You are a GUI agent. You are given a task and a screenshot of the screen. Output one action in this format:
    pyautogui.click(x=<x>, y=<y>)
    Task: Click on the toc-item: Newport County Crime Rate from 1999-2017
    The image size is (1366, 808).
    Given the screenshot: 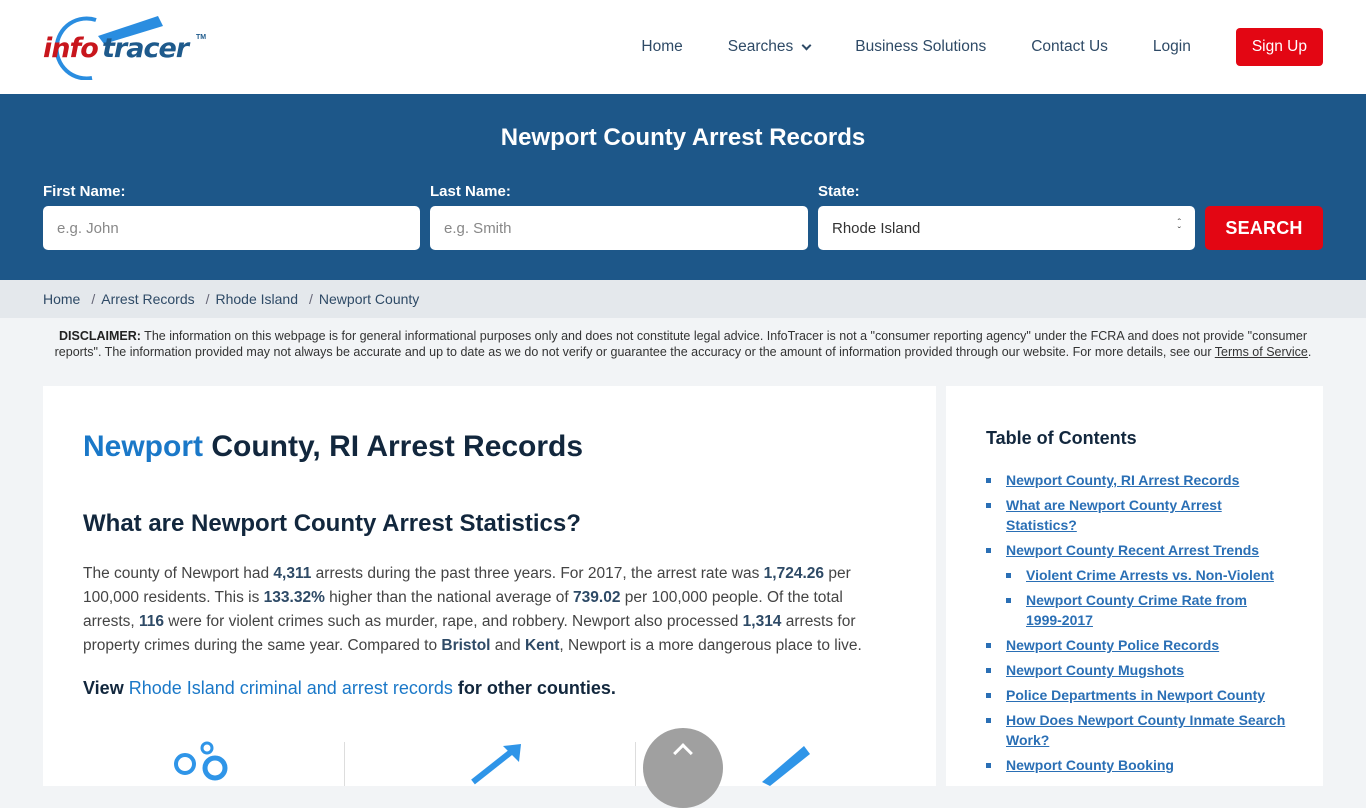 What is the action you would take?
    pyautogui.click(x=1146, y=610)
    